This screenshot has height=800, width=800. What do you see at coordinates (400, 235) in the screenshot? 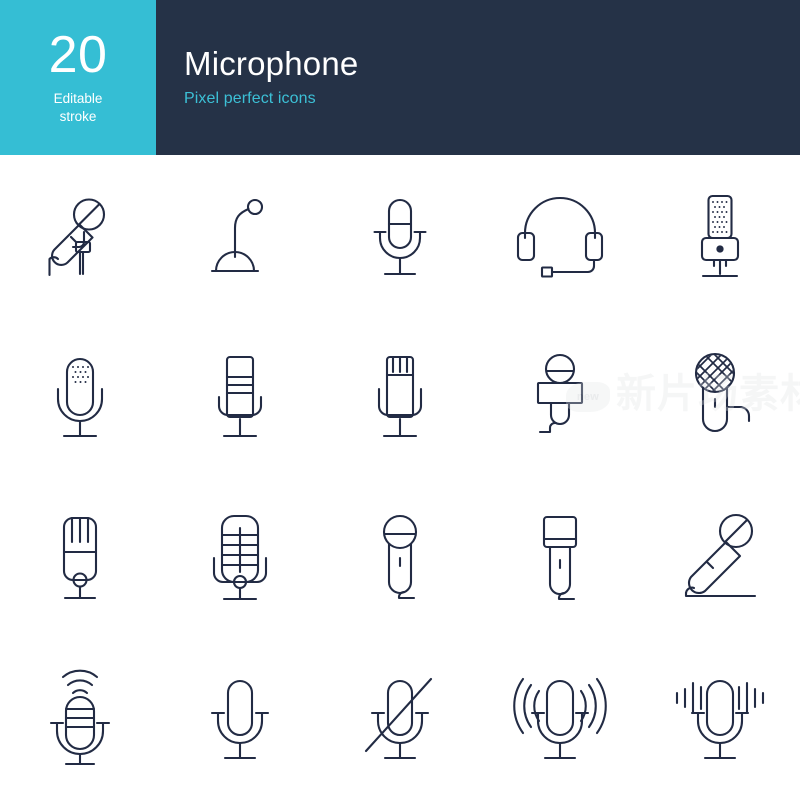
I see `capsule-mic-stand-icon` at bounding box center [400, 235].